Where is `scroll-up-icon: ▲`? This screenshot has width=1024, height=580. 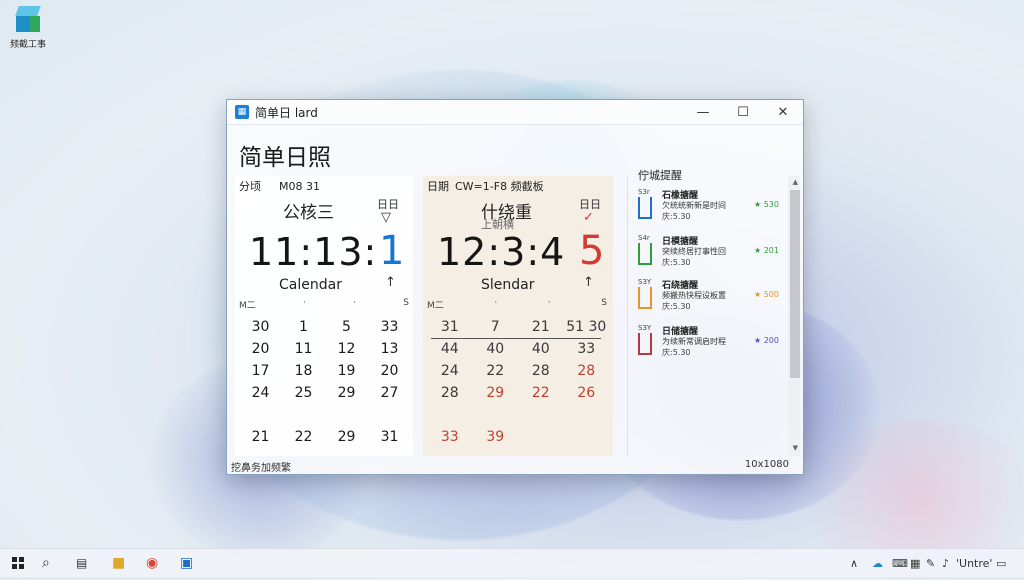
scroll-up-icon: ▲ is located at coordinates (795, 182).